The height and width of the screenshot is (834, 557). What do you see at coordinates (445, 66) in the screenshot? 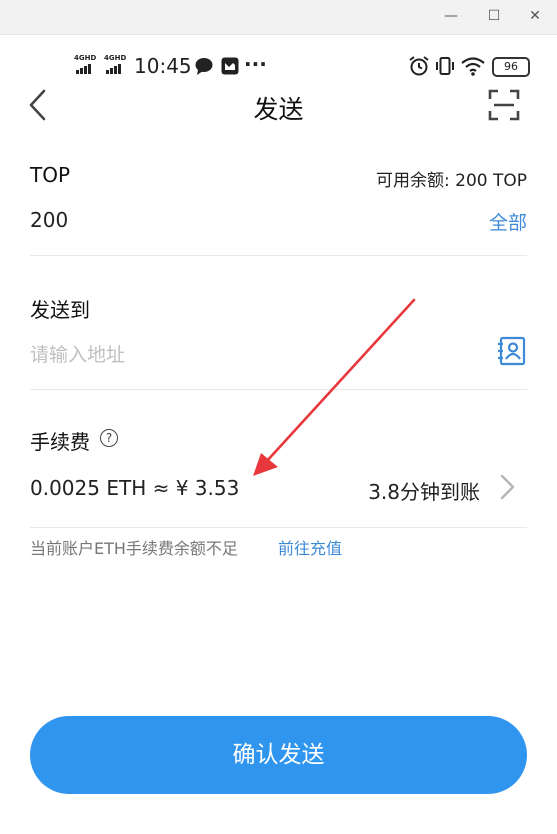
I see `vibrate-icon` at bounding box center [445, 66].